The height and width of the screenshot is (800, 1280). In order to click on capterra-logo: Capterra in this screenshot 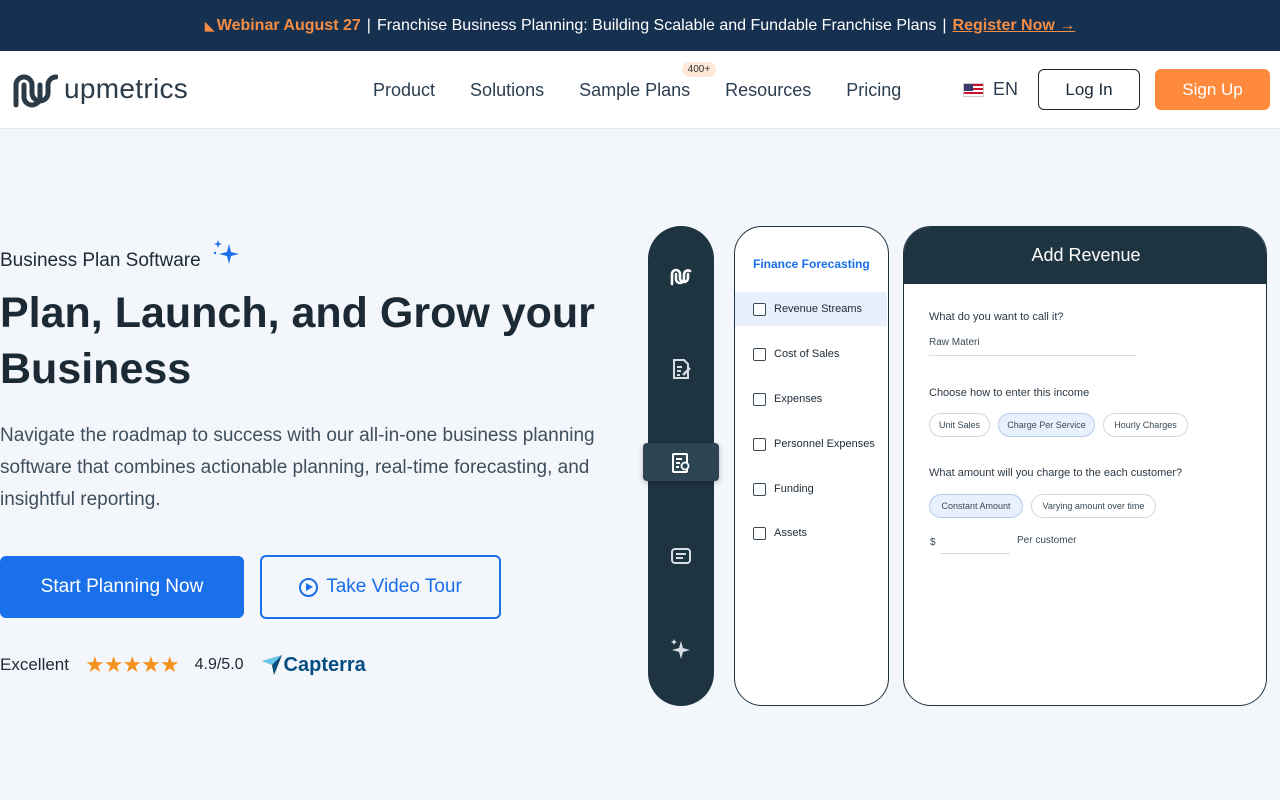, I will do `click(313, 665)`.